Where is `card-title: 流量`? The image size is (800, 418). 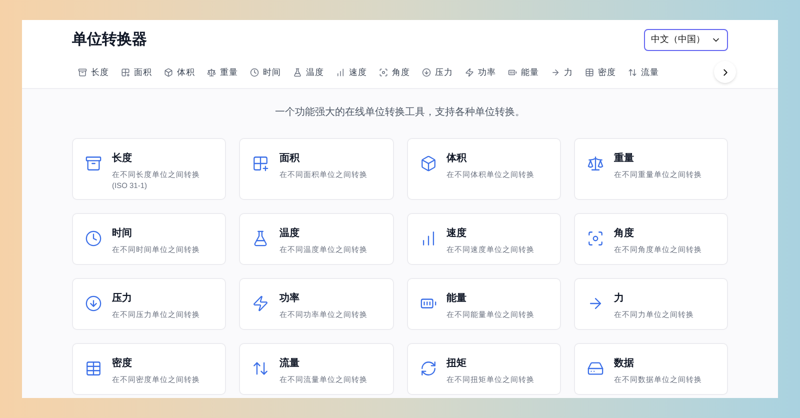
card-title: 流量 is located at coordinates (289, 363).